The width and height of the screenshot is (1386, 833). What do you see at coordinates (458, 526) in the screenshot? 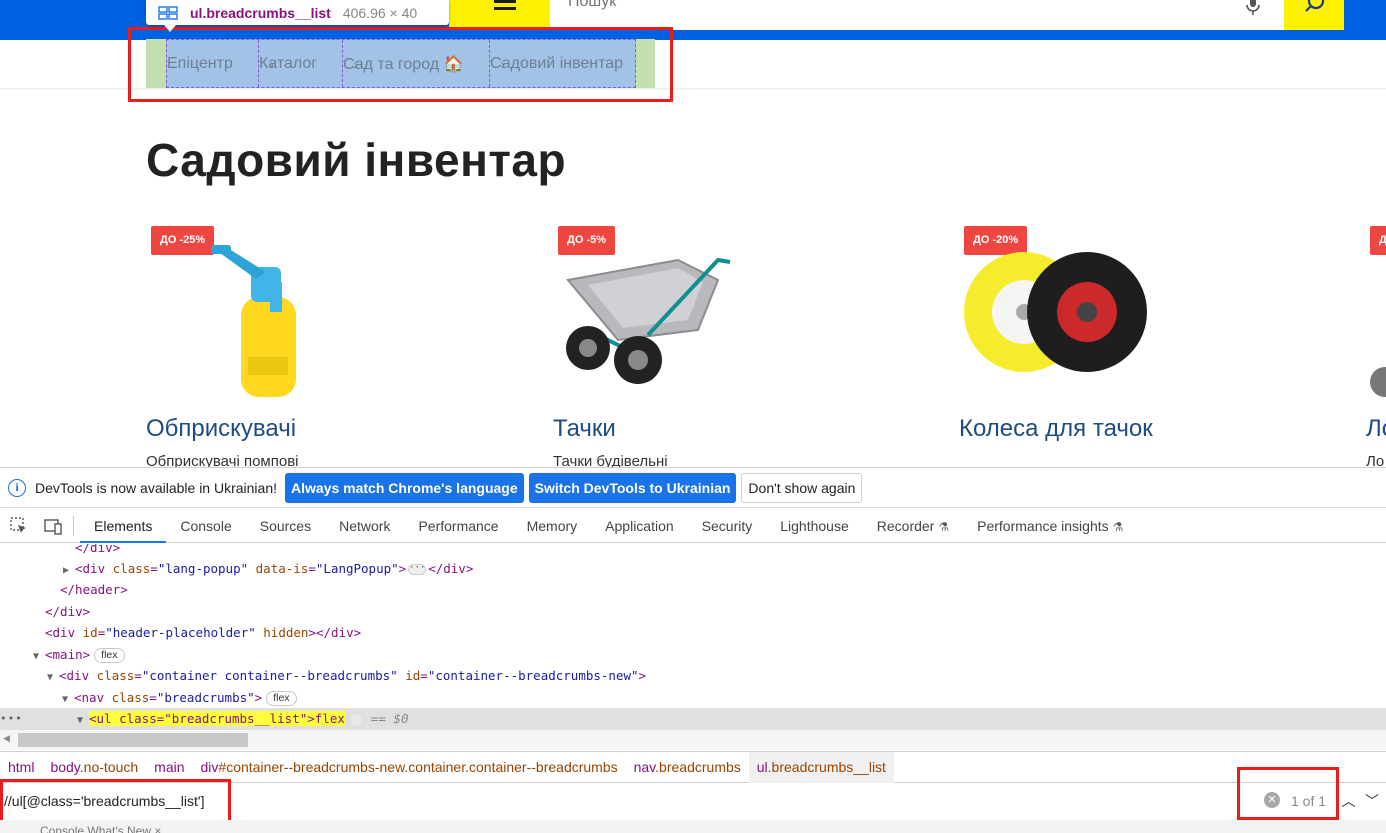
I see `tab-performance: Performance` at bounding box center [458, 526].